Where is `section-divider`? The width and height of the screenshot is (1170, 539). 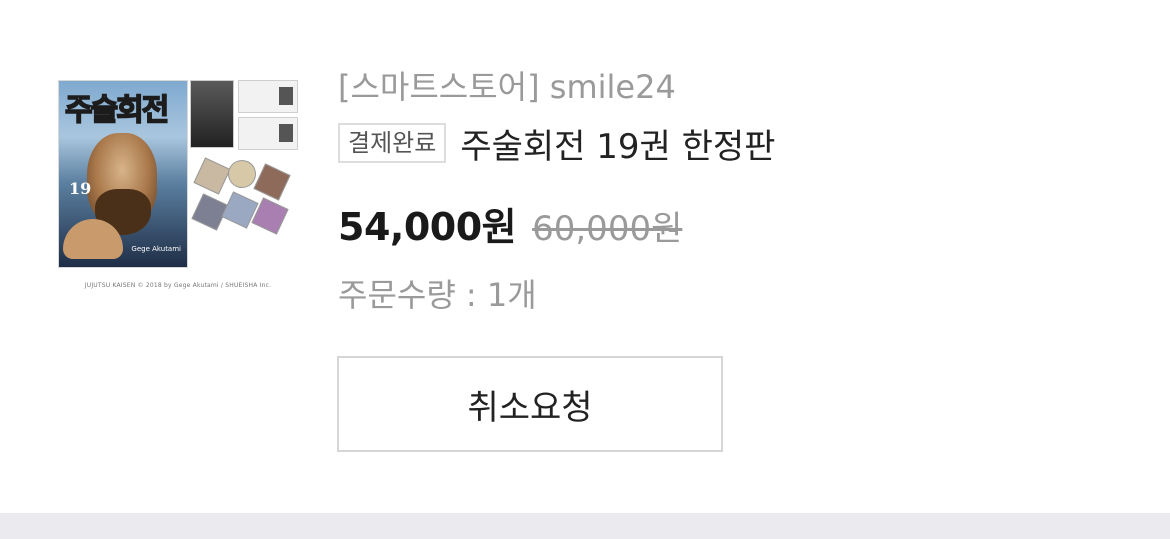 section-divider is located at coordinates (585, 526).